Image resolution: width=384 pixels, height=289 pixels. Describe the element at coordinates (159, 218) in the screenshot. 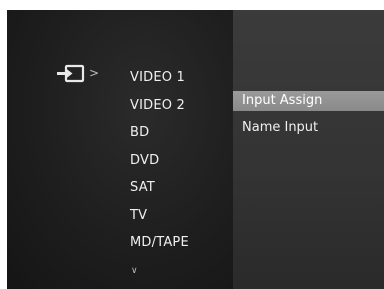

I see `source-item-tv: TV` at that location.